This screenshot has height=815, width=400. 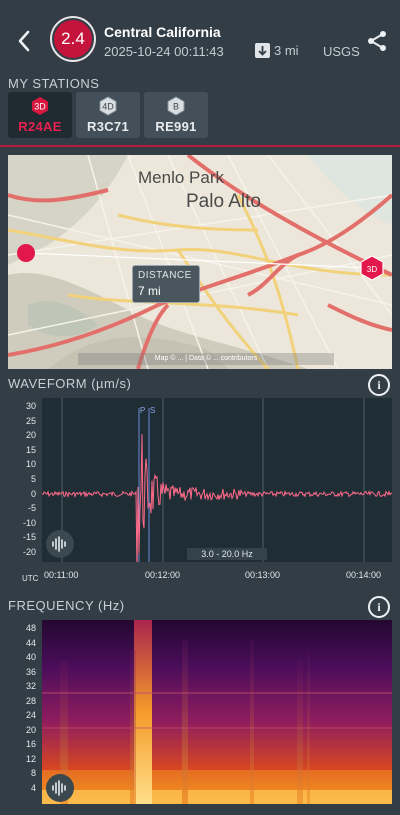 I want to click on magnitude-value: 2.4, so click(x=73, y=39).